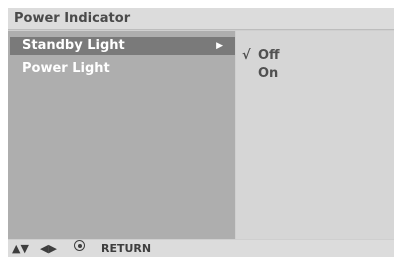  I want to click on option-label: On, so click(268, 73).